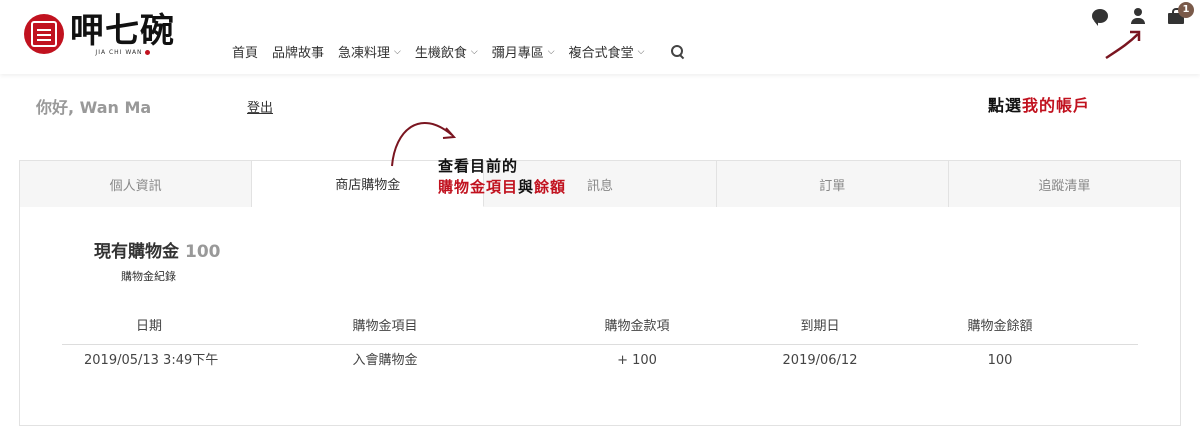 The width and height of the screenshot is (1200, 440). What do you see at coordinates (151, 360) in the screenshot?
I see `table-cell-date: 2019/05/13 3:49下午` at bounding box center [151, 360].